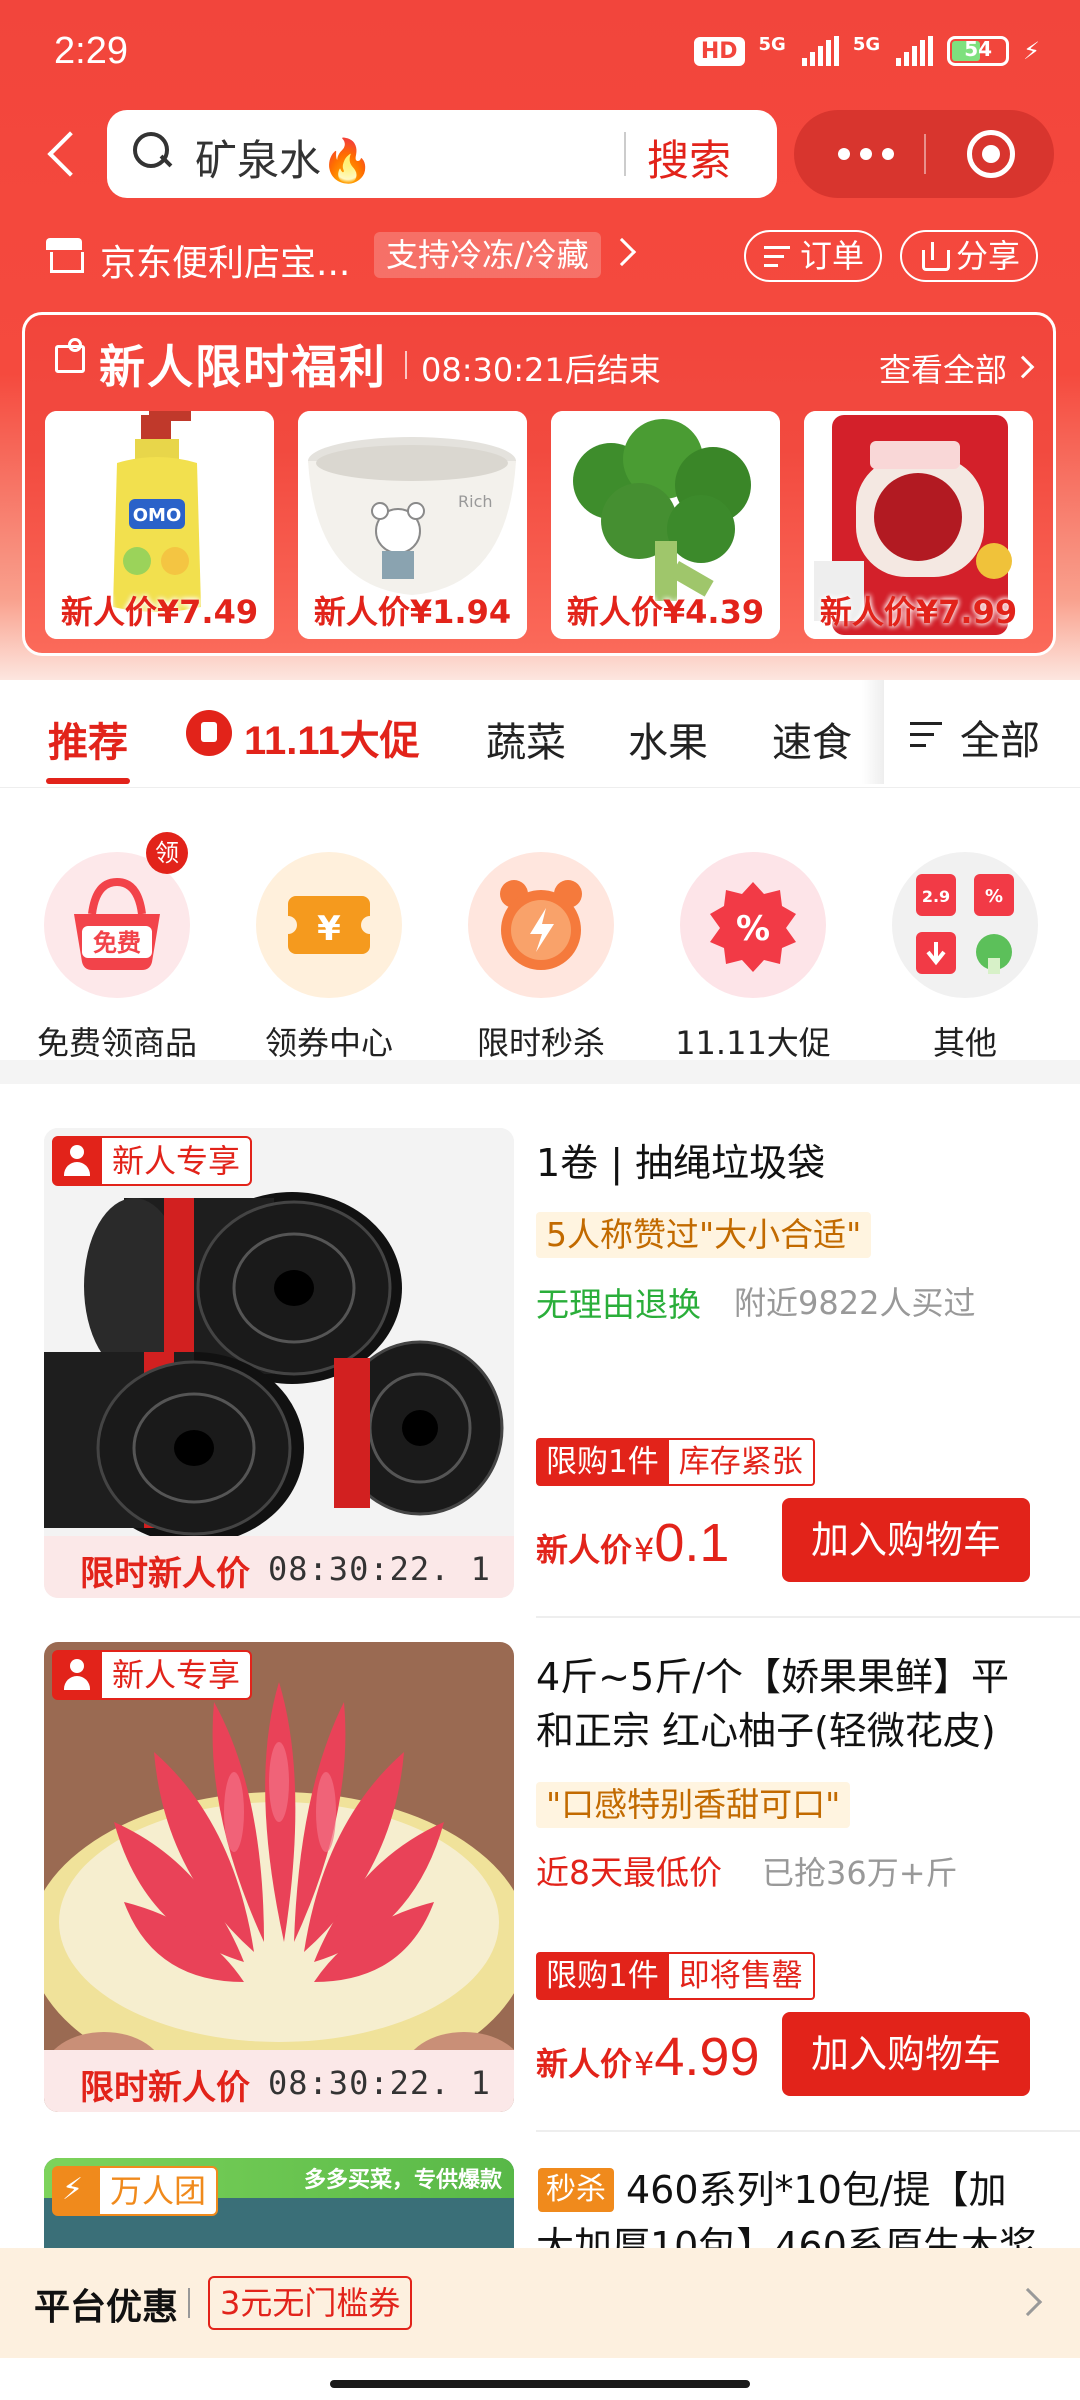 This screenshot has height=2400, width=1080. I want to click on lightning-icon, so click(77, 2191).